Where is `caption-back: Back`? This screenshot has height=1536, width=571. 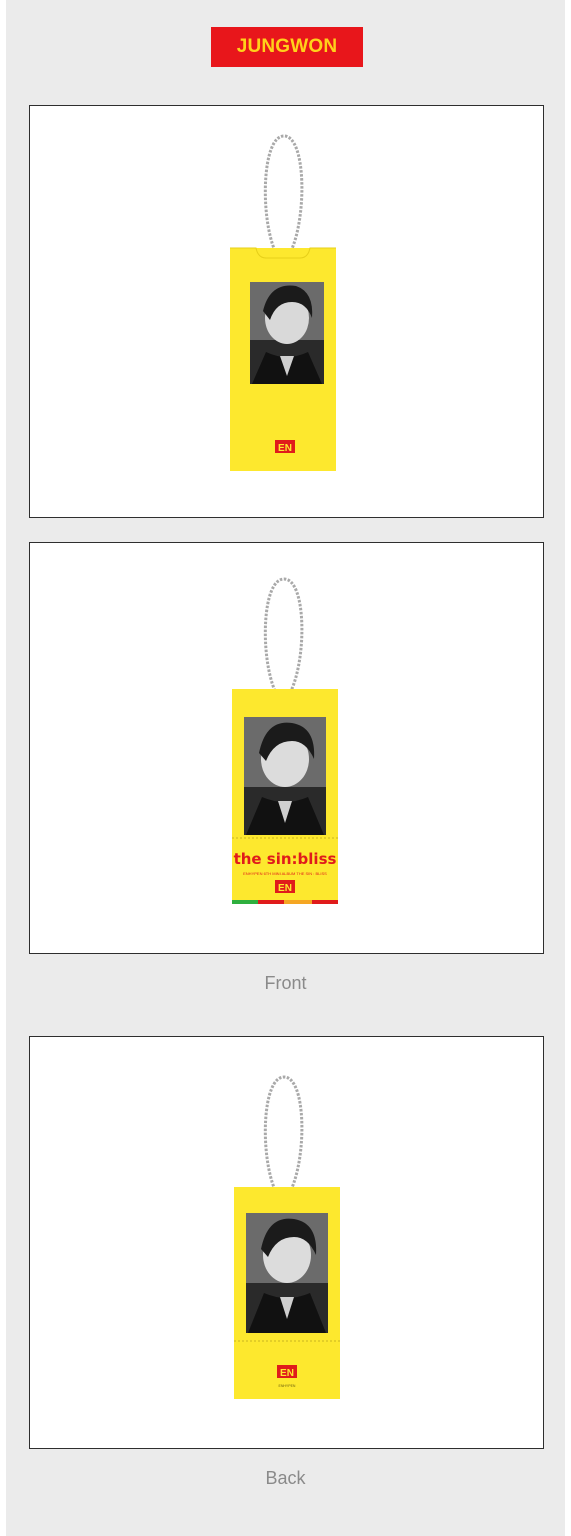
caption-back: Back is located at coordinates (285, 1478).